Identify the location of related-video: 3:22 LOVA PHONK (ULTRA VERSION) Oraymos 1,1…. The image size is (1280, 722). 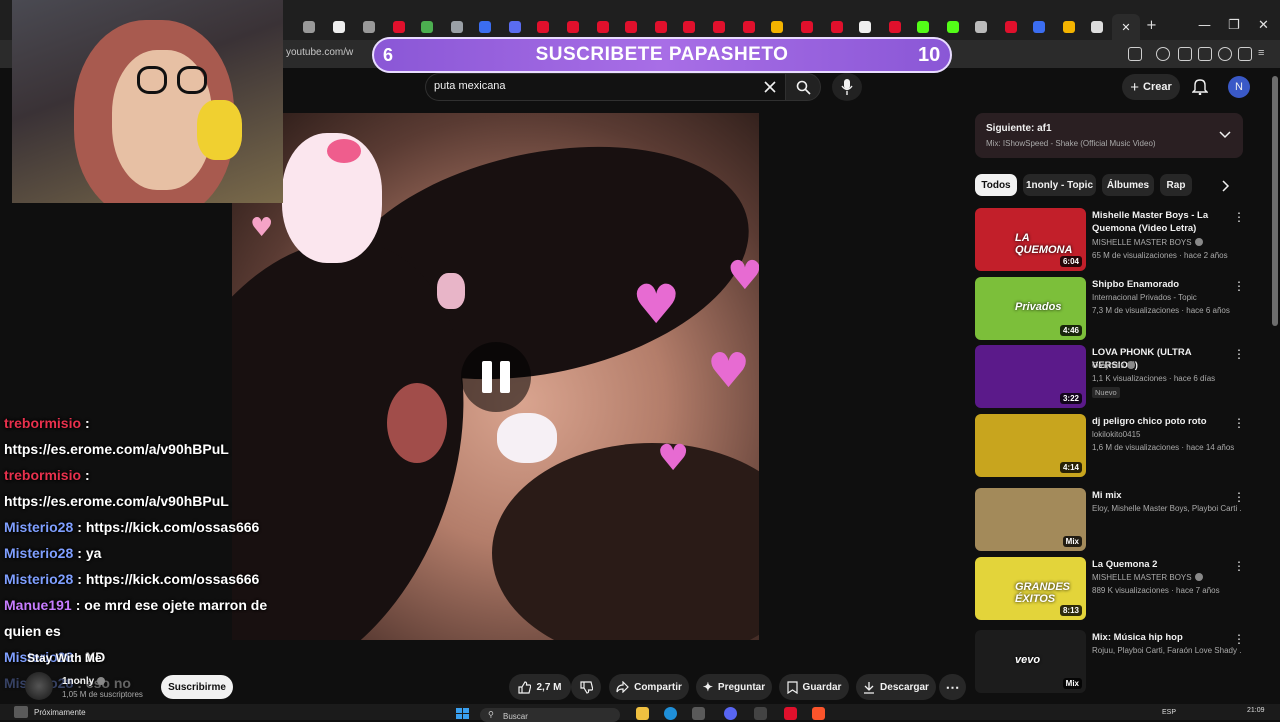
(1110, 377).